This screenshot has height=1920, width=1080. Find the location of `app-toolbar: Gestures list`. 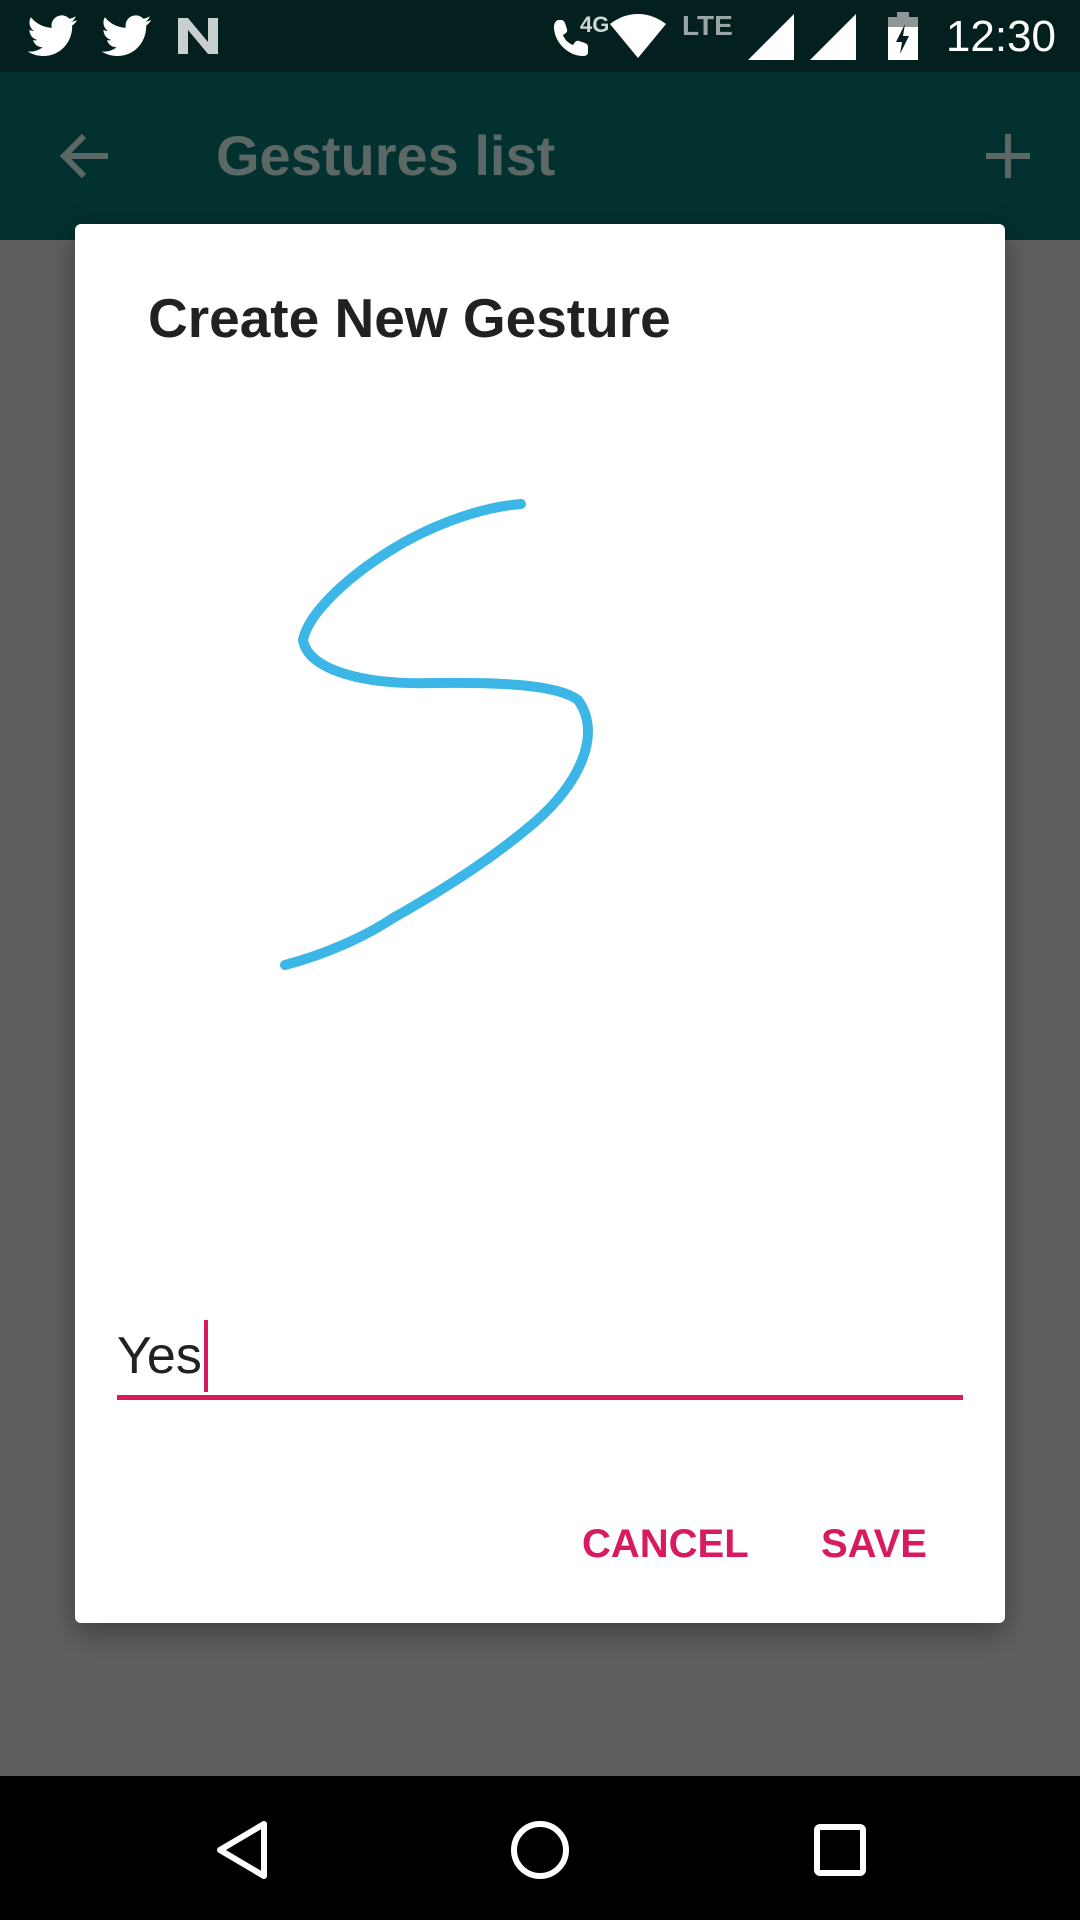

app-toolbar: Gestures list is located at coordinates (540, 156).